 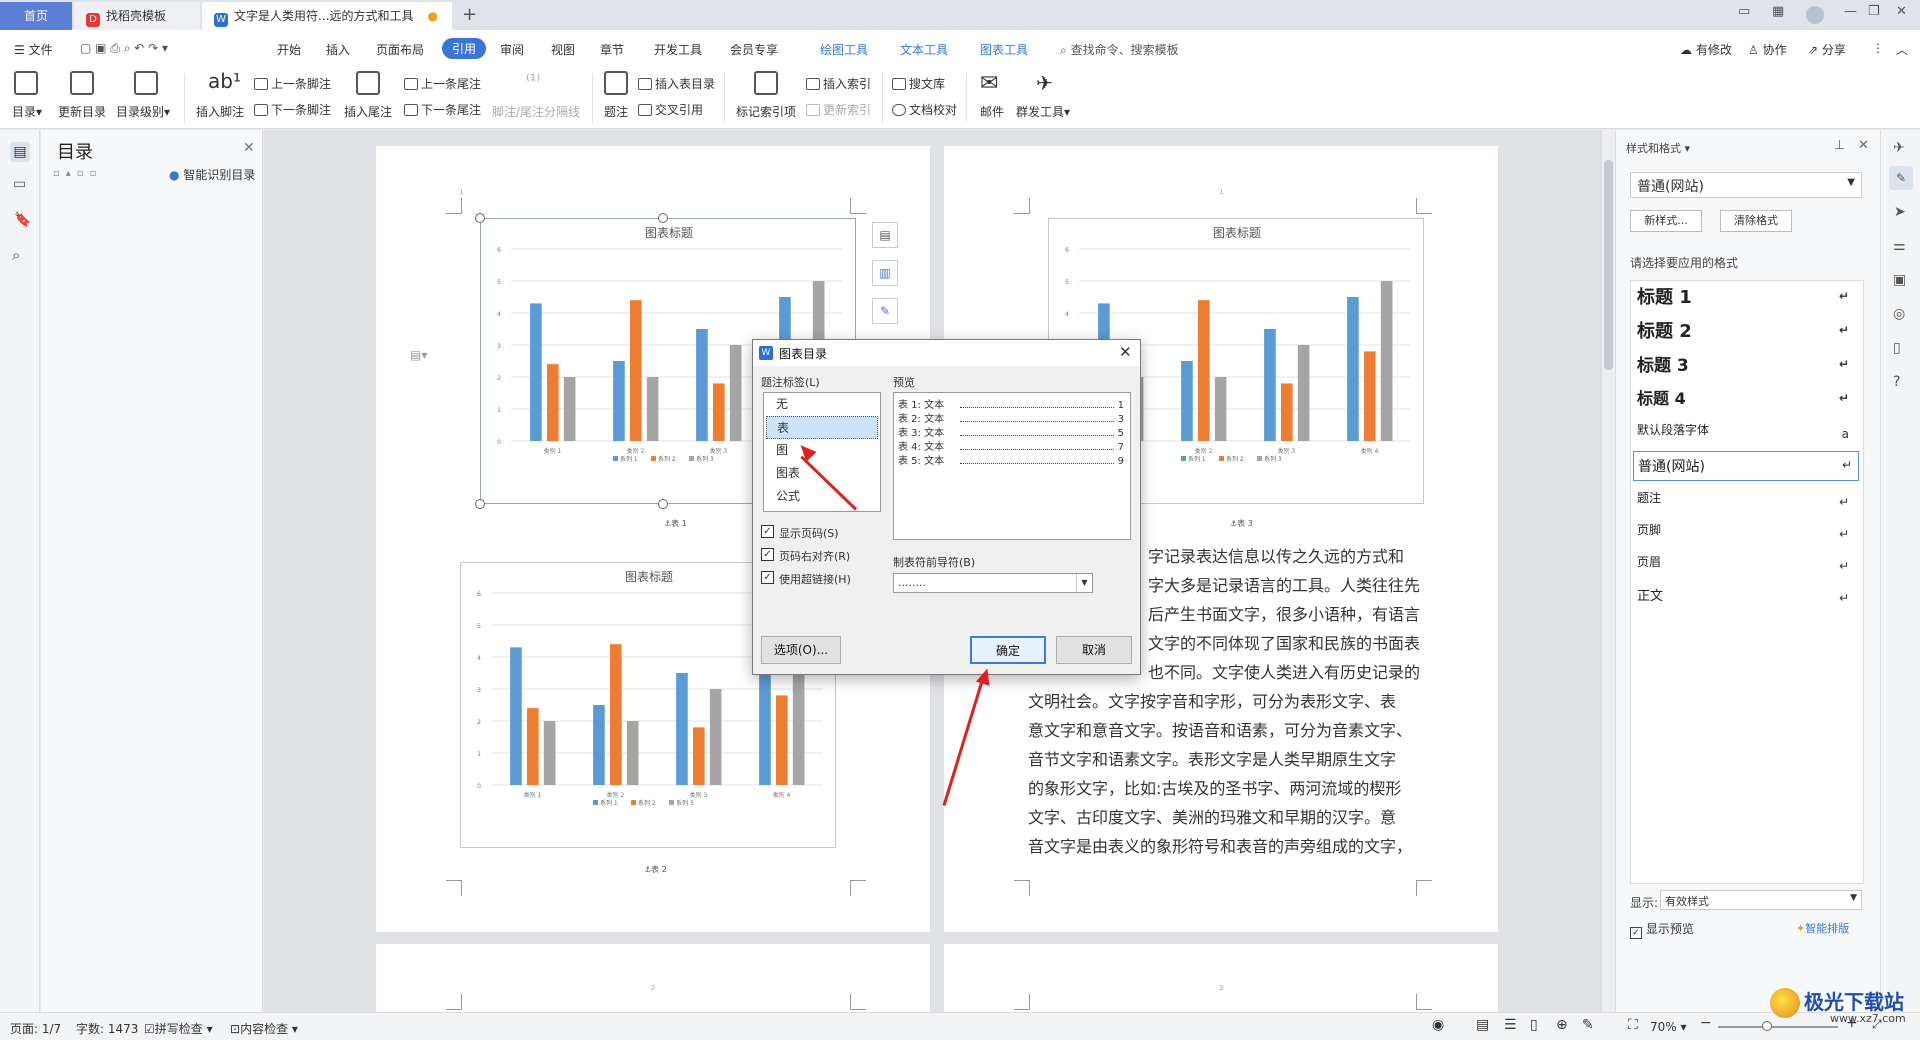 What do you see at coordinates (464, 48) in the screenshot?
I see `menu-references: 引用` at bounding box center [464, 48].